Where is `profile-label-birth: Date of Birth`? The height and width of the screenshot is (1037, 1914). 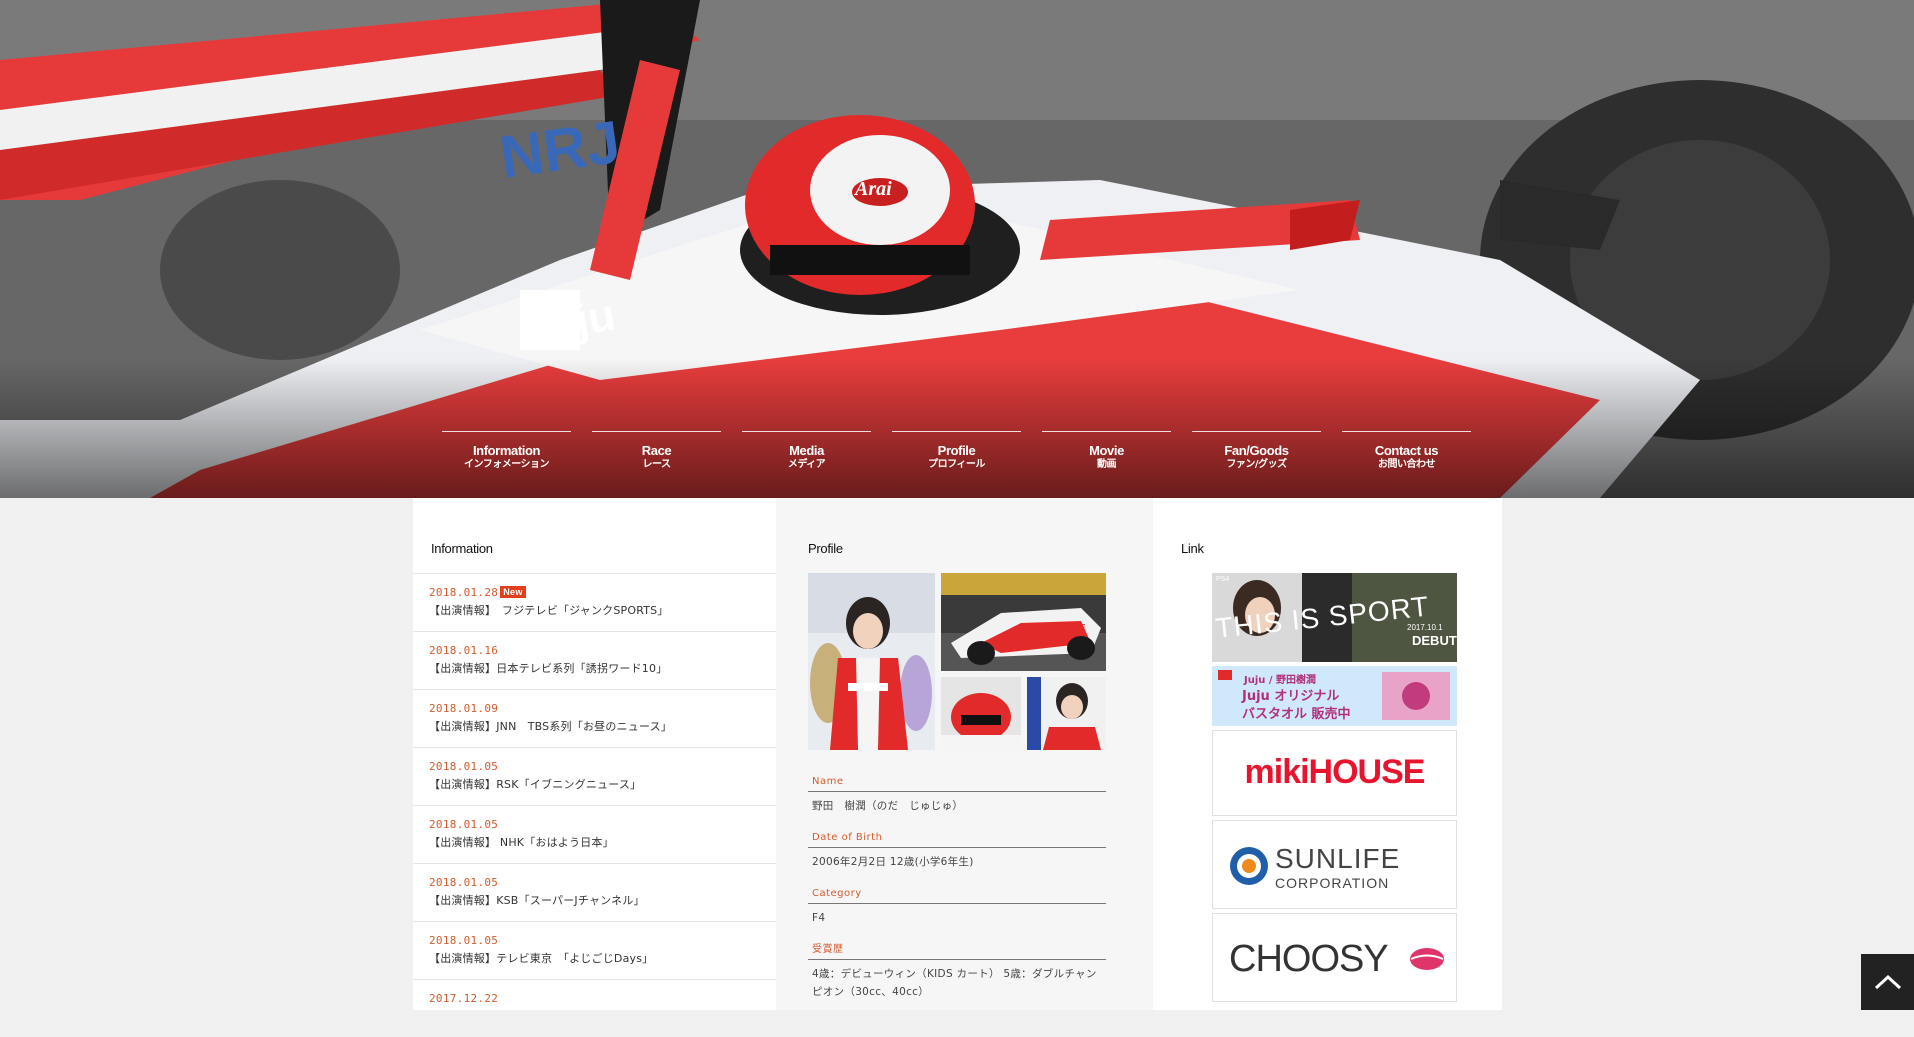 profile-label-birth: Date of Birth is located at coordinates (957, 839).